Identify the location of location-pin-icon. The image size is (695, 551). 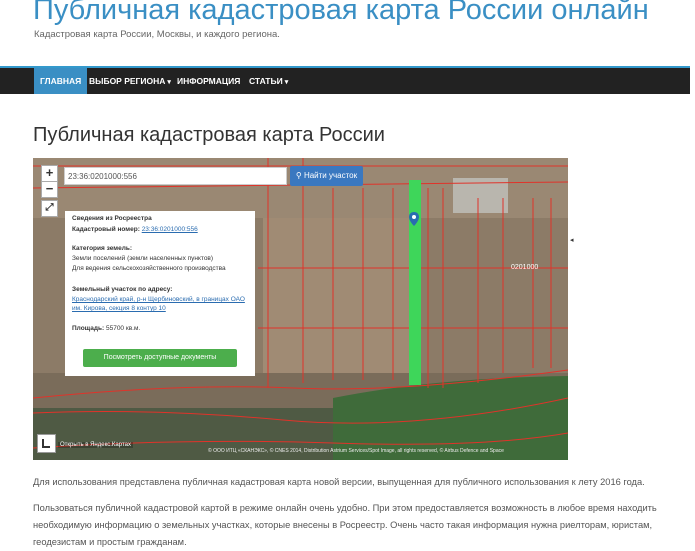
(414, 219).